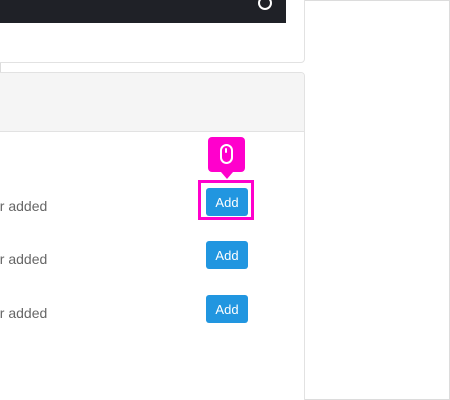  Describe the element at coordinates (152, 102) in the screenshot. I see `panel-header` at that location.